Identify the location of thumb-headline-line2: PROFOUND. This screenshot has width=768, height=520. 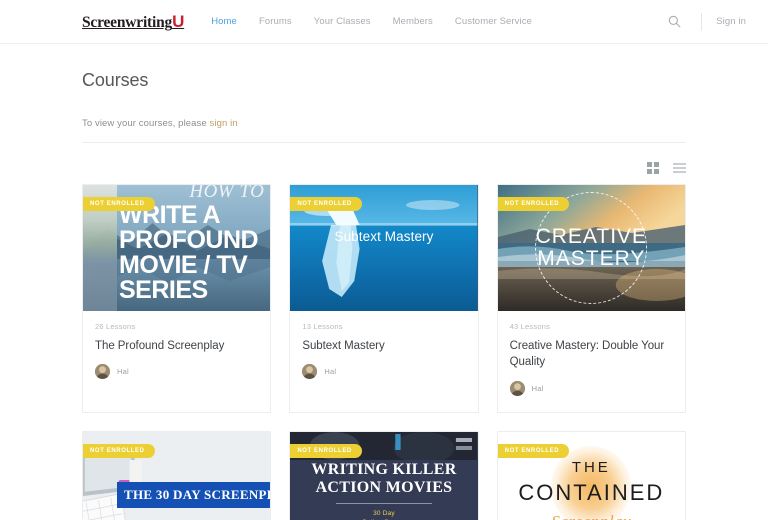
(189, 240).